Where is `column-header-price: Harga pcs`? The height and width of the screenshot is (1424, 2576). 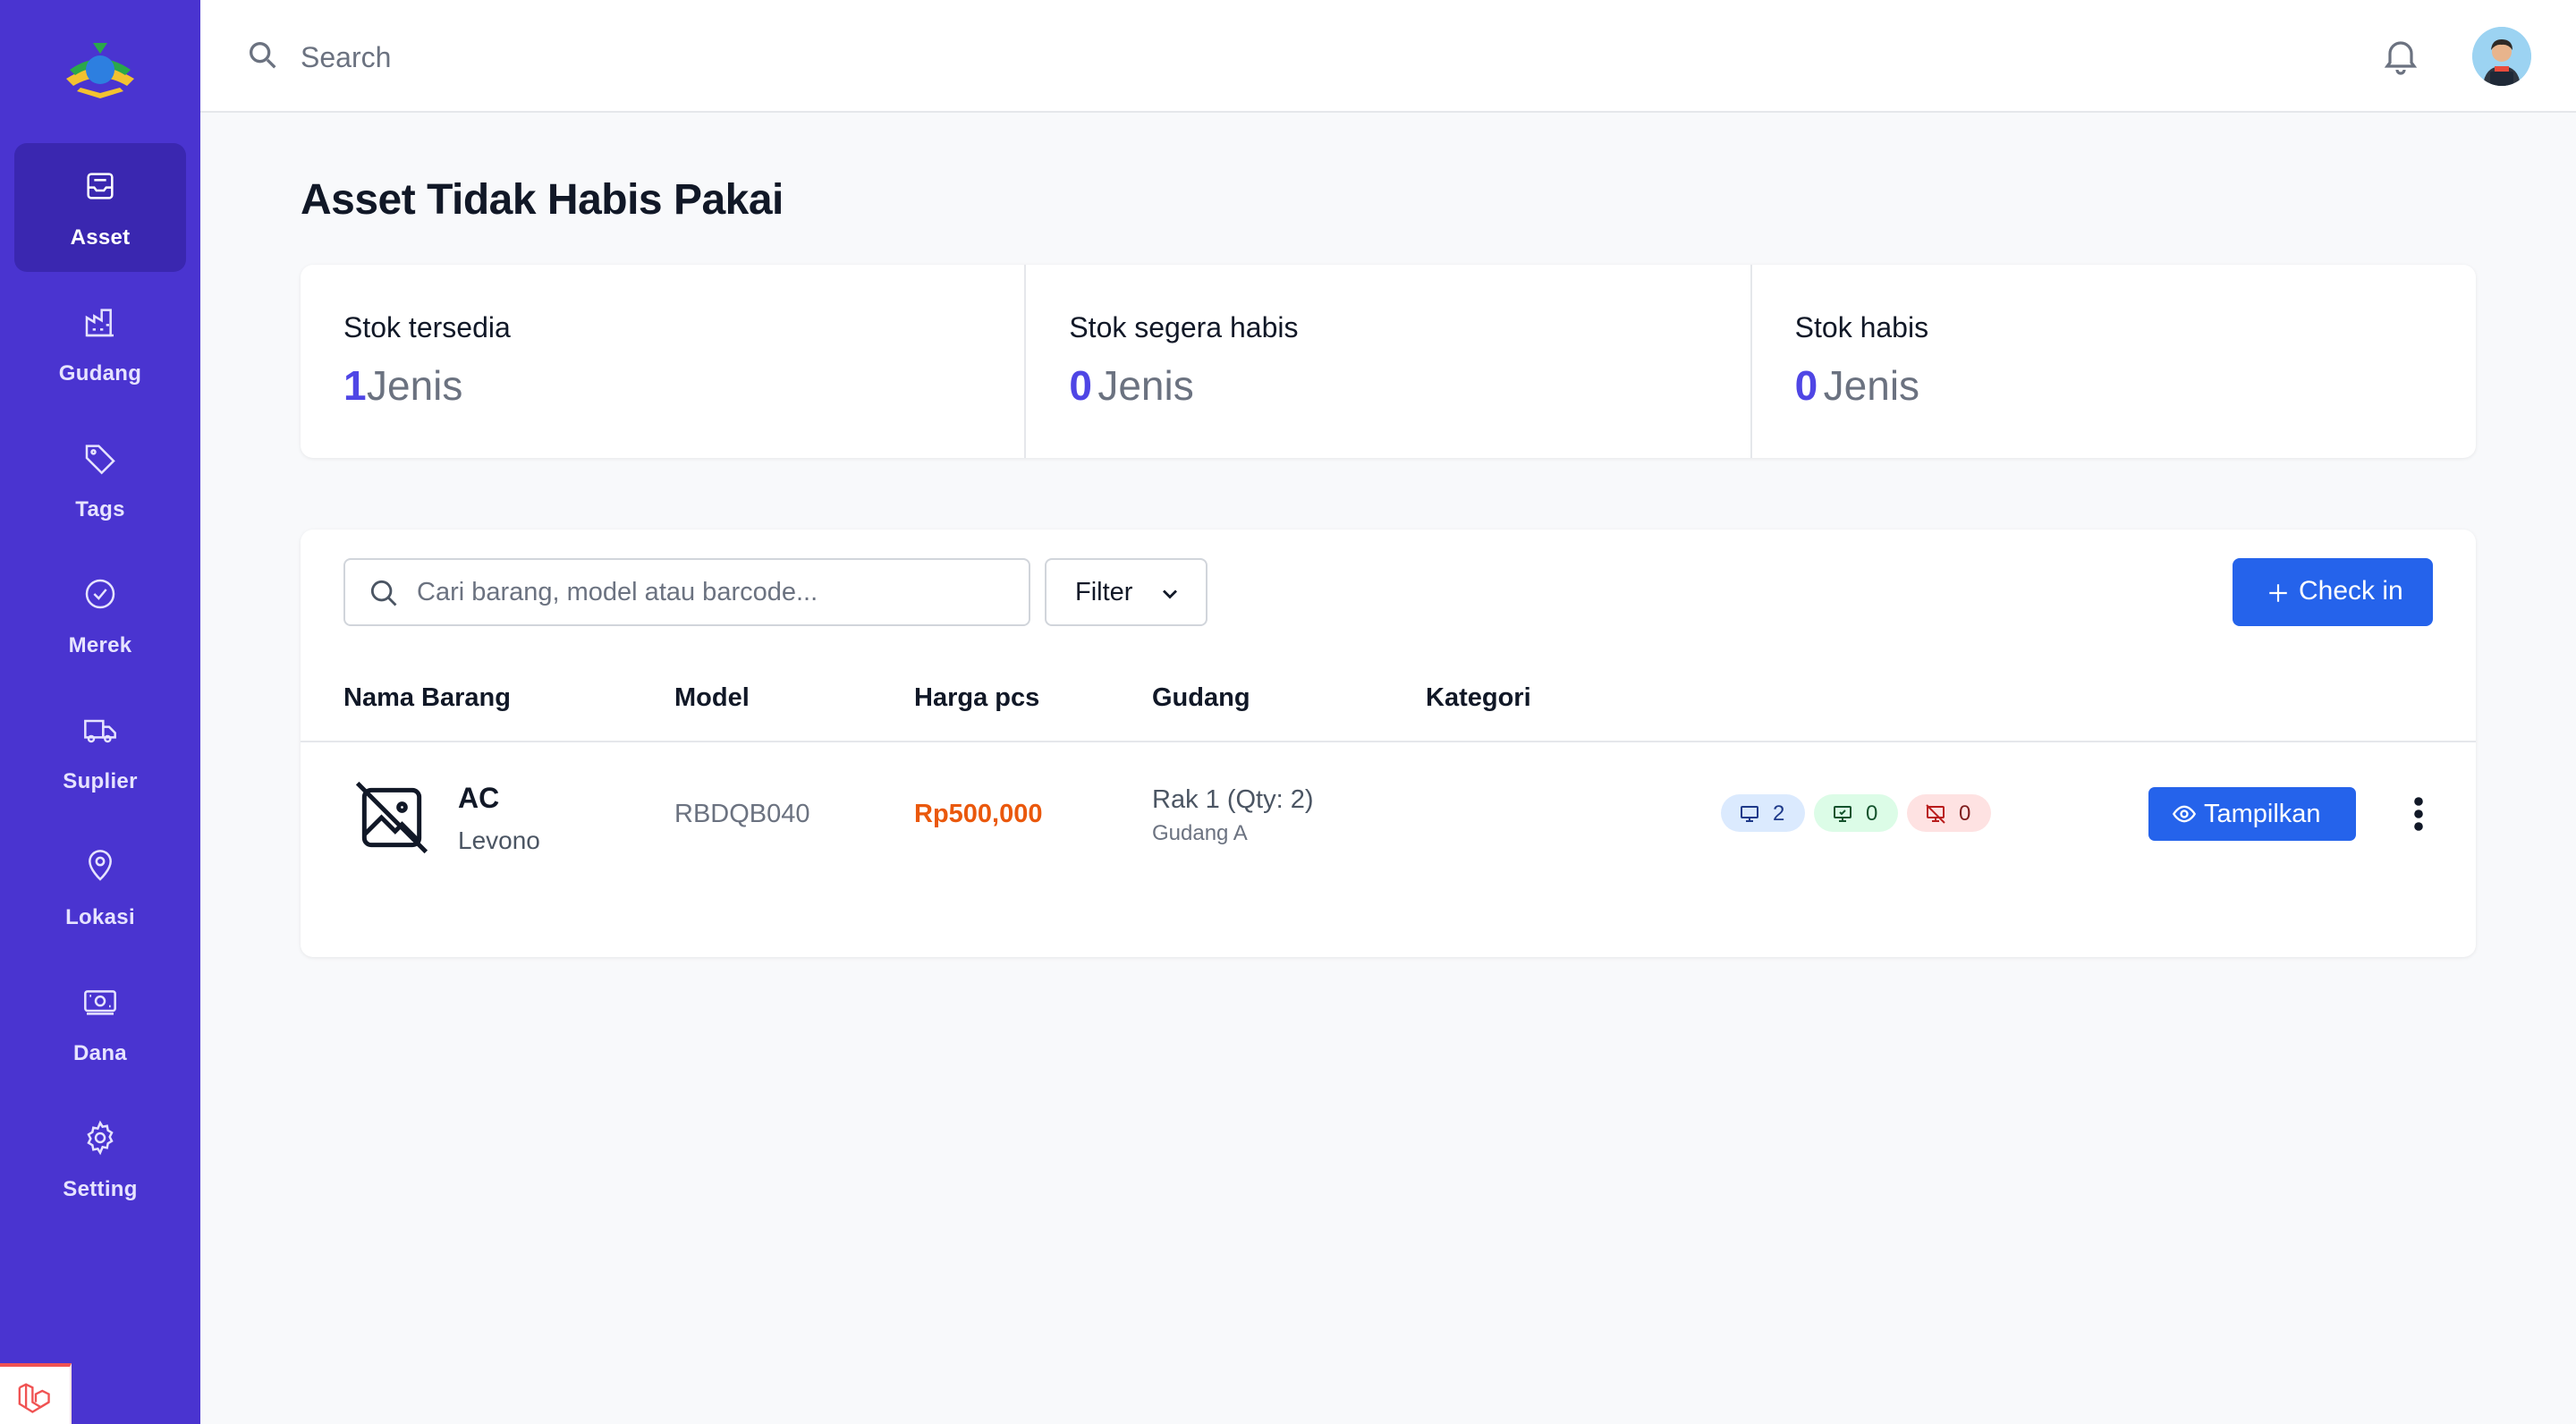
column-header-price: Harga pcs is located at coordinates (977, 697).